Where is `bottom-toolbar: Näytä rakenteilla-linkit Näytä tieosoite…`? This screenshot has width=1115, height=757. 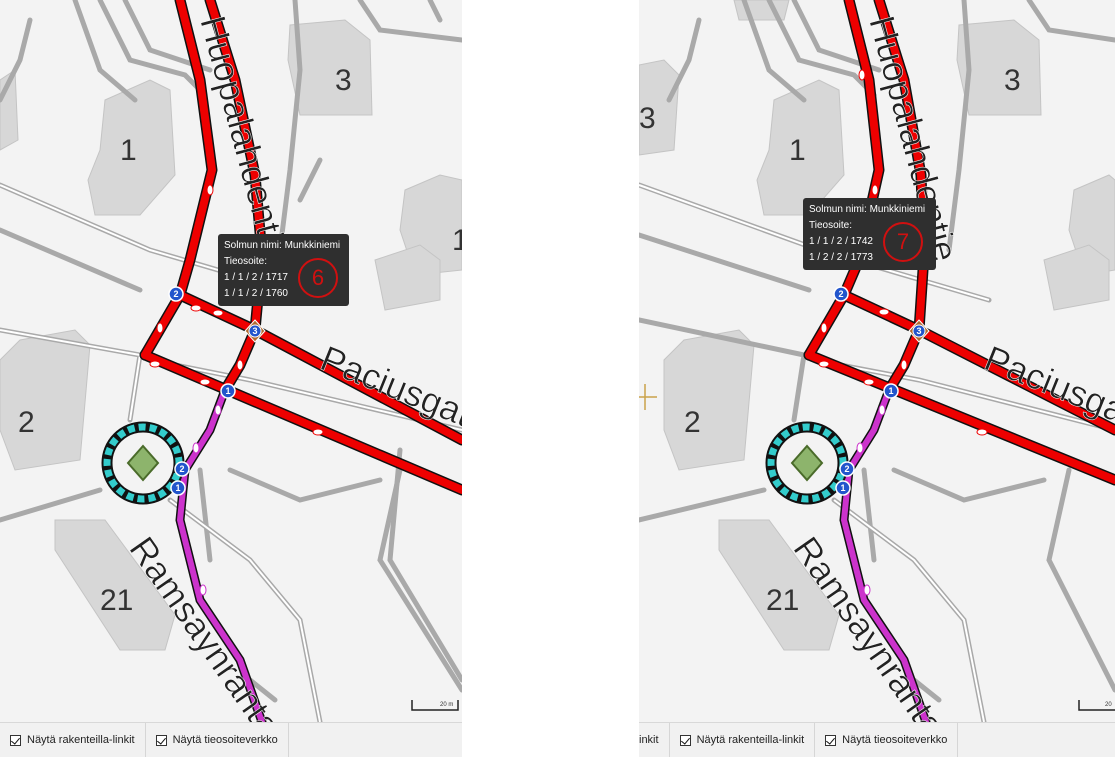
bottom-toolbar: Näytä rakenteilla-linkit Näytä tieosoite… is located at coordinates (231, 739).